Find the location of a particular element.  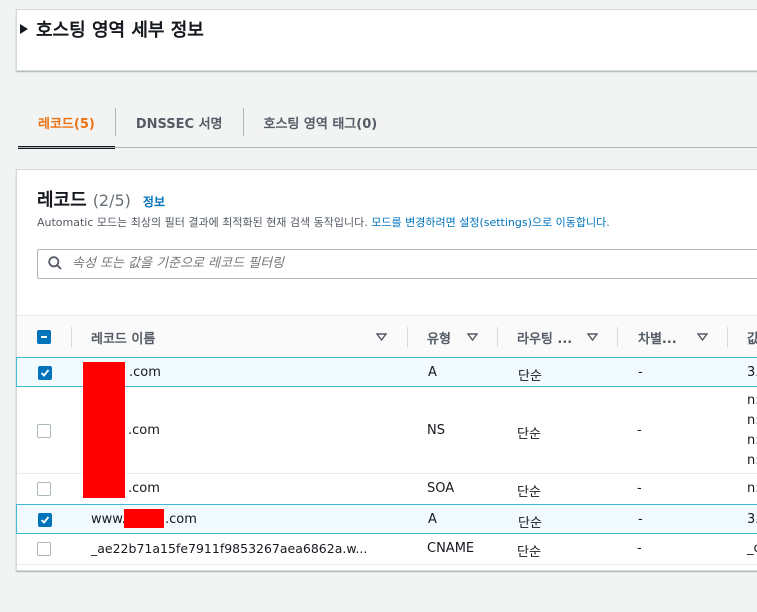

records-title: 레코드 is located at coordinates (62, 200).